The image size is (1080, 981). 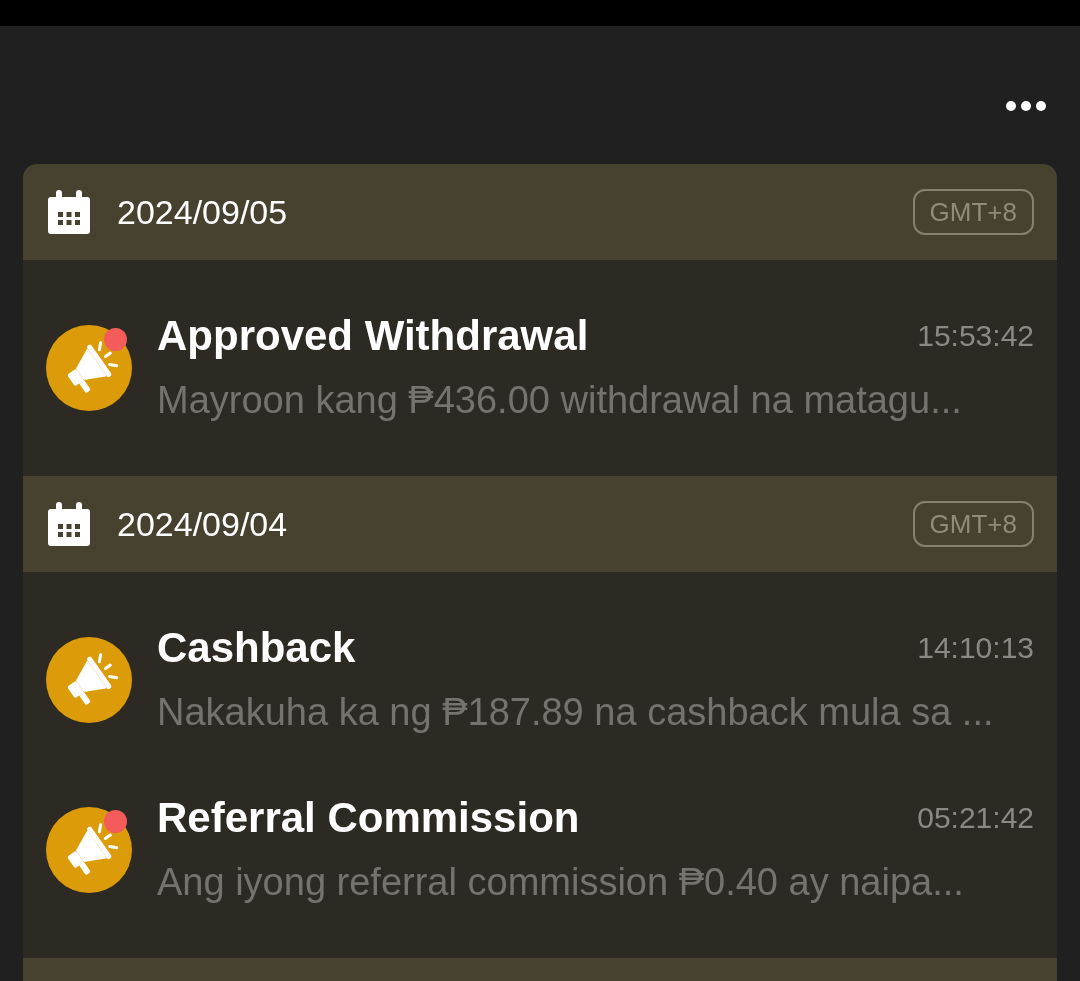 What do you see at coordinates (975, 336) in the screenshot?
I see `notification-time: 15:53:42` at bounding box center [975, 336].